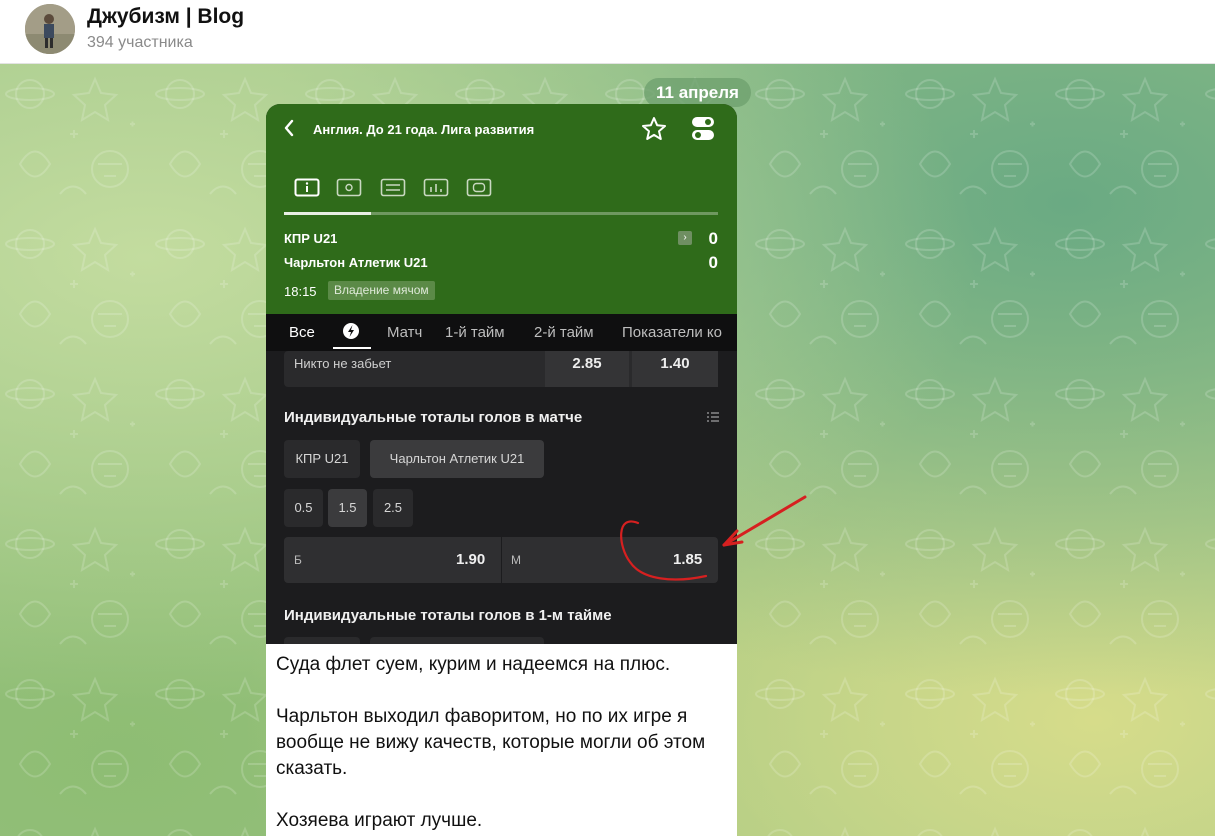  What do you see at coordinates (289, 128) in the screenshot?
I see `back-arrow-icon` at bounding box center [289, 128].